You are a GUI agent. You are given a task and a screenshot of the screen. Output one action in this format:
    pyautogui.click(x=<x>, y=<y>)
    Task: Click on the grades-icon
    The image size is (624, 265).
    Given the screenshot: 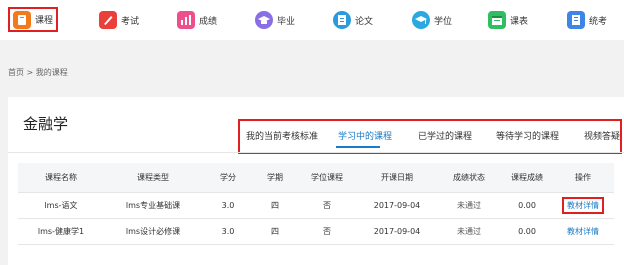 What is the action you would take?
    pyautogui.click(x=186, y=20)
    